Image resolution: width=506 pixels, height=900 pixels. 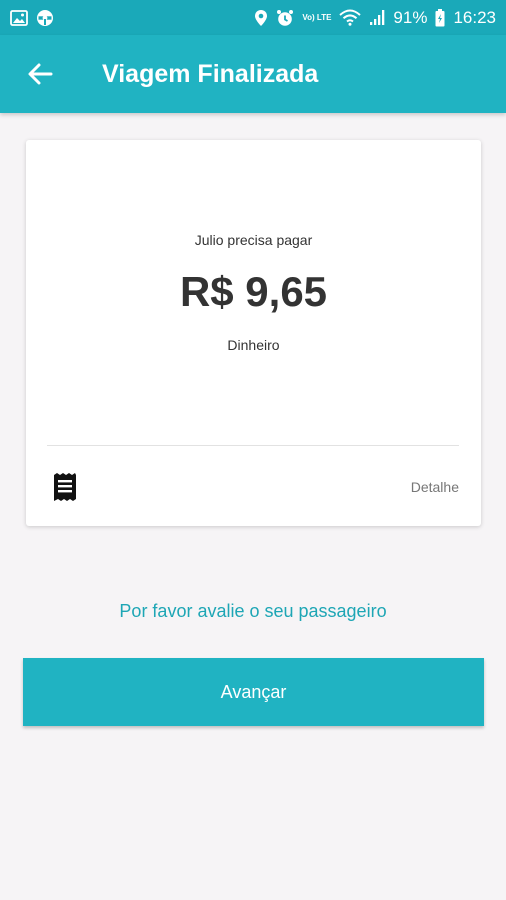 What do you see at coordinates (253, 692) in the screenshot?
I see `advance-button: Avançar` at bounding box center [253, 692].